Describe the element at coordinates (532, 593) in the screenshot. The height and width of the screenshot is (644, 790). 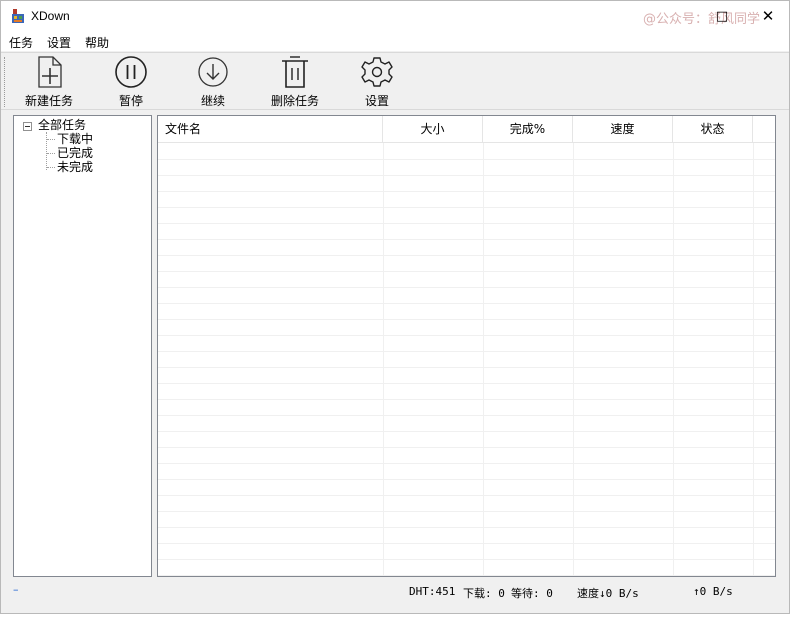
I see `status-waiting: 等待: 0` at that location.